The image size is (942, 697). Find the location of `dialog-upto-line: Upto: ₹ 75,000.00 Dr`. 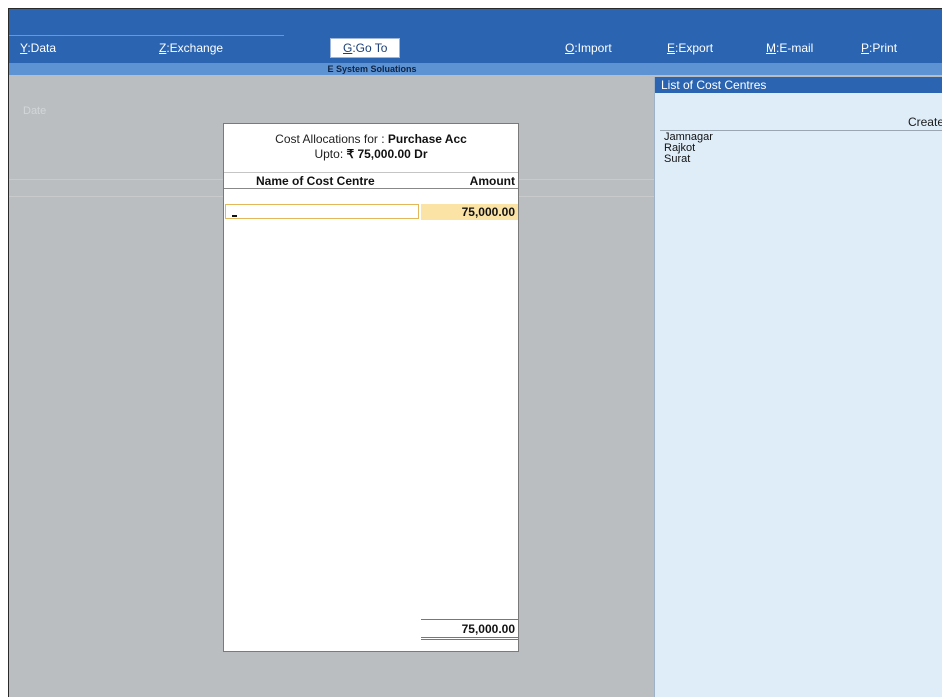

dialog-upto-line: Upto: ₹ 75,000.00 Dr is located at coordinates (371, 154).